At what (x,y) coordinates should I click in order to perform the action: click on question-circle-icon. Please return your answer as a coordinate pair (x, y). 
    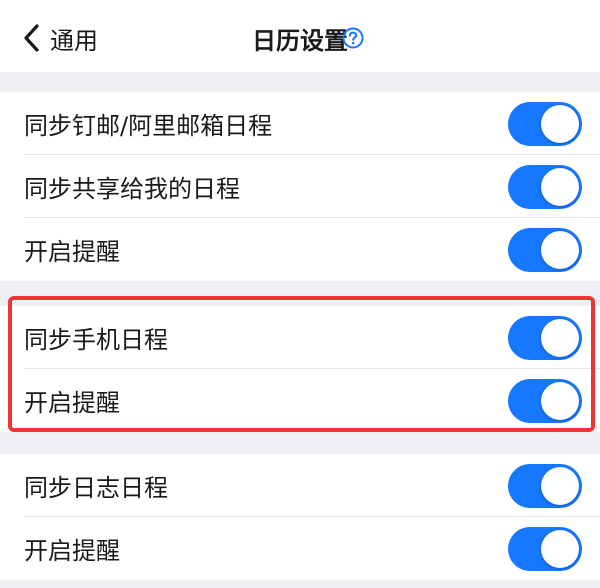
    Looking at the image, I should click on (353, 38).